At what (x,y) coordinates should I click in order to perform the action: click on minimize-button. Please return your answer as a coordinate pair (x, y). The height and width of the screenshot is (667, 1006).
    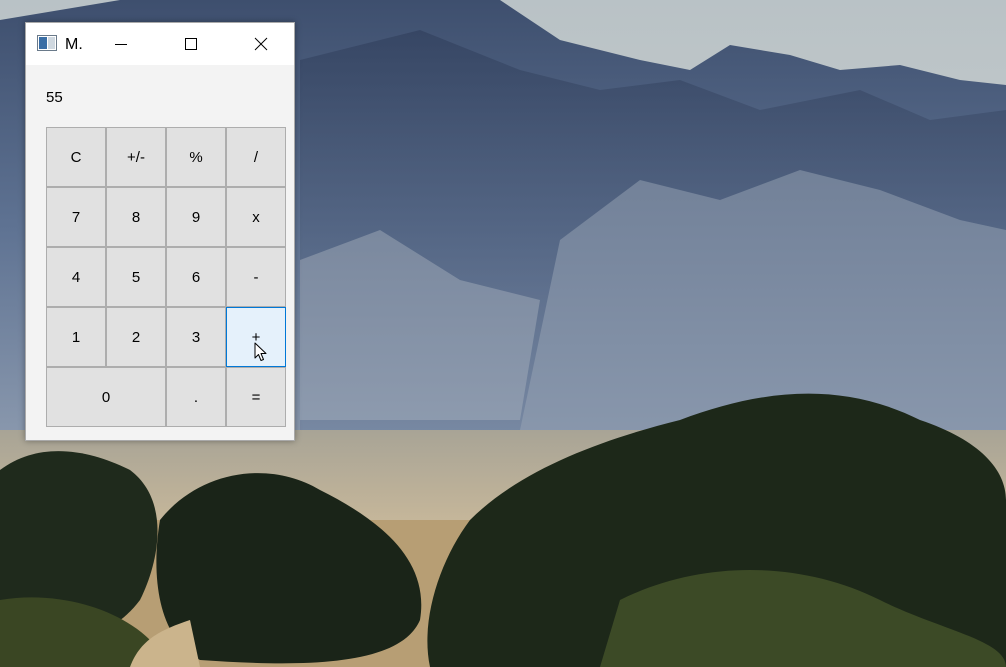
    Looking at the image, I should click on (121, 44).